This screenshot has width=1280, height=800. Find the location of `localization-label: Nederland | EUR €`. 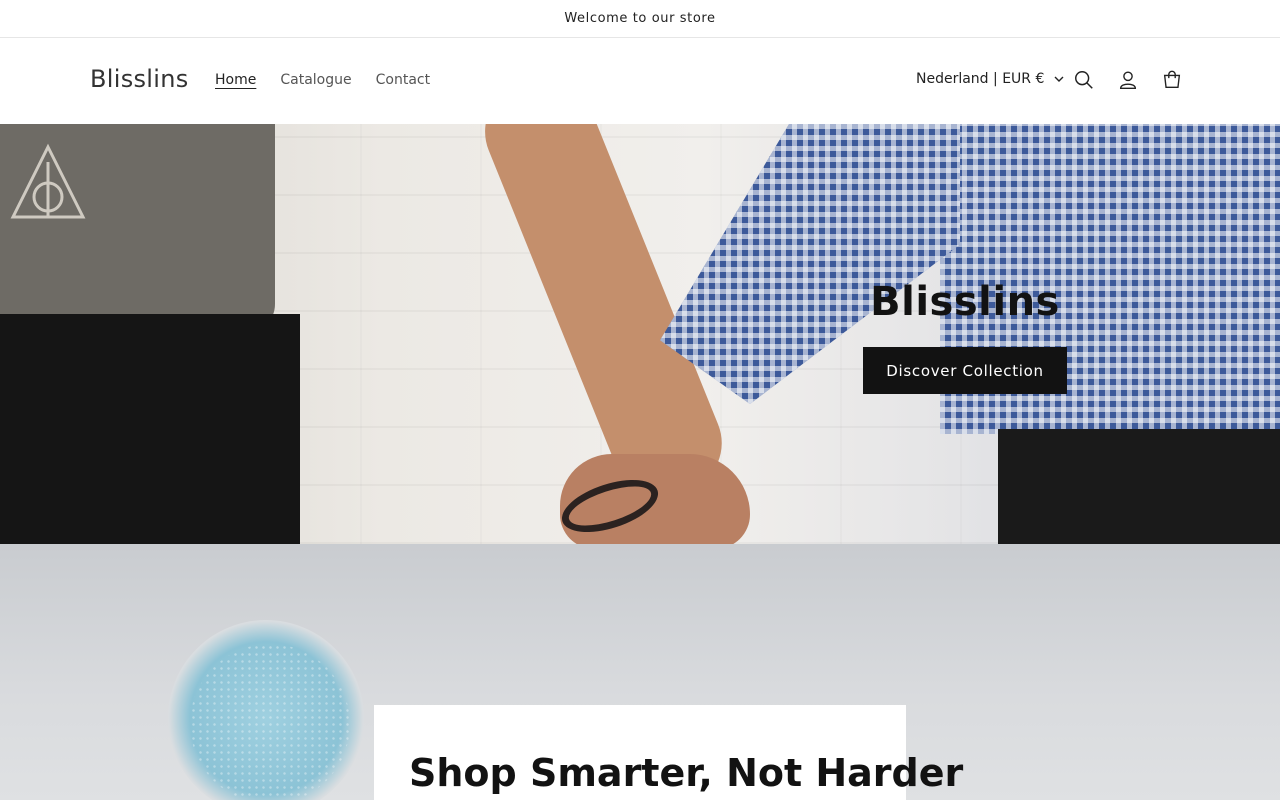

localization-label: Nederland | EUR € is located at coordinates (980, 79).